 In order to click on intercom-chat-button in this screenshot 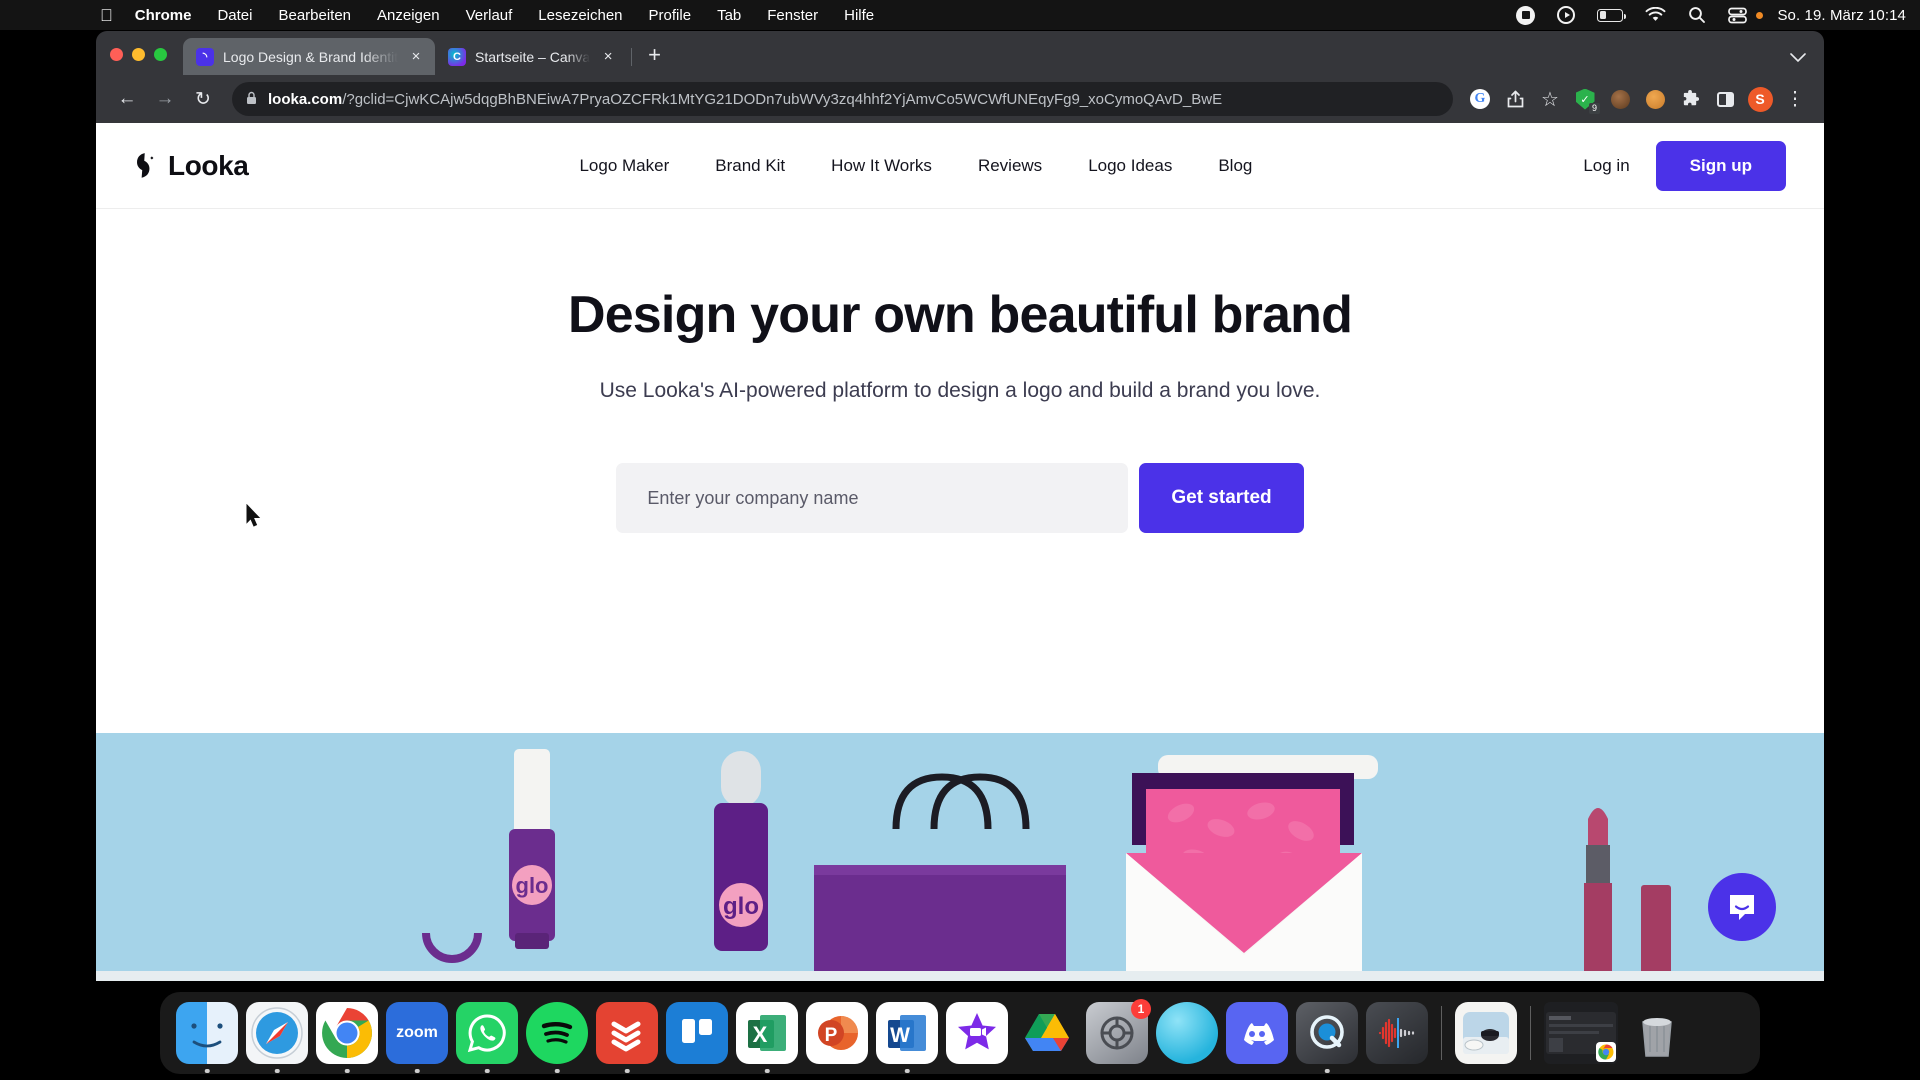, I will do `click(1742, 907)`.